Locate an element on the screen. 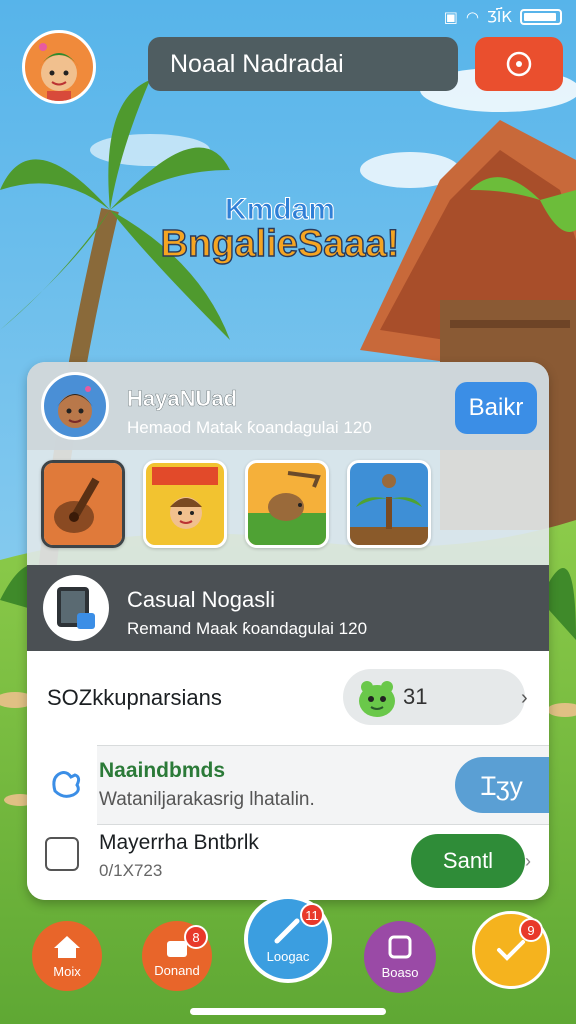  comic-thumb is located at coordinates (185, 504).